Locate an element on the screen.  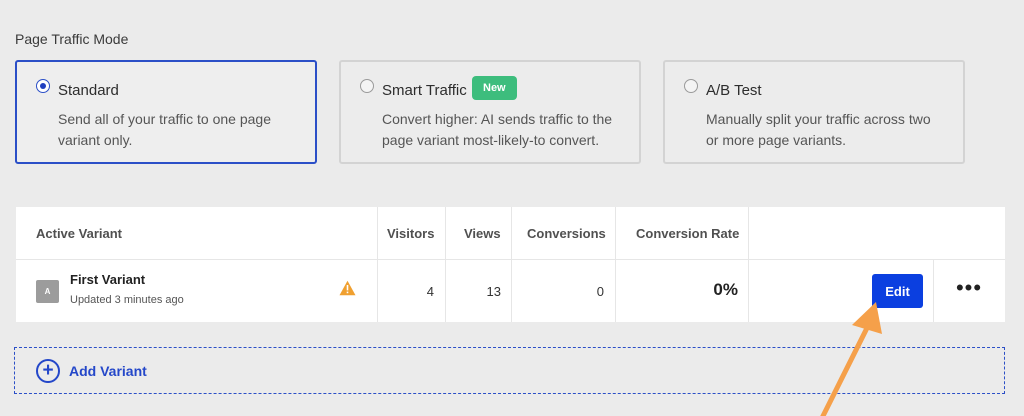
mode-title-smart-traffic: Smart Traffic is located at coordinates (424, 90).